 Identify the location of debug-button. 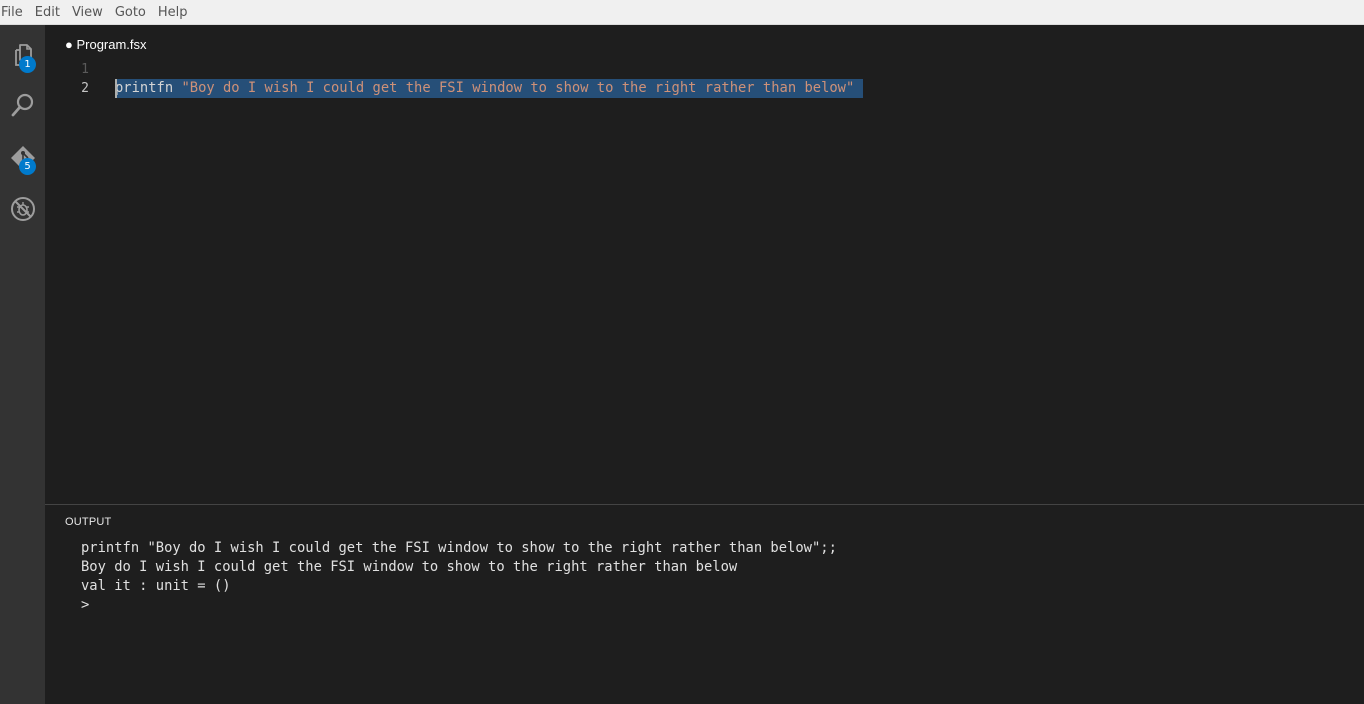
(22, 209).